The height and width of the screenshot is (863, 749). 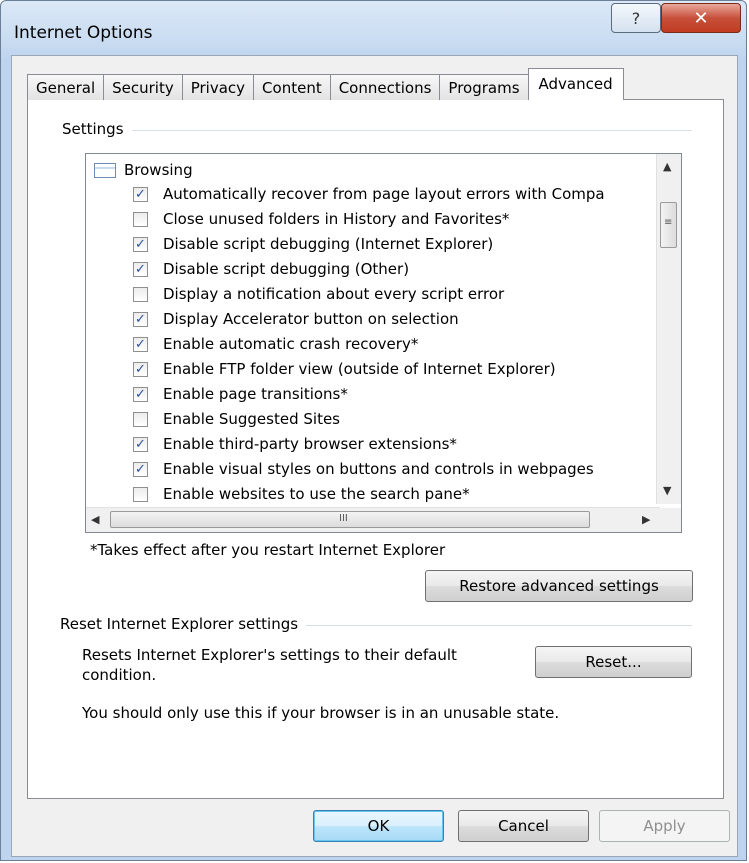 What do you see at coordinates (559, 586) in the screenshot?
I see `restore-advanced-settings-button: Restore advanced settings` at bounding box center [559, 586].